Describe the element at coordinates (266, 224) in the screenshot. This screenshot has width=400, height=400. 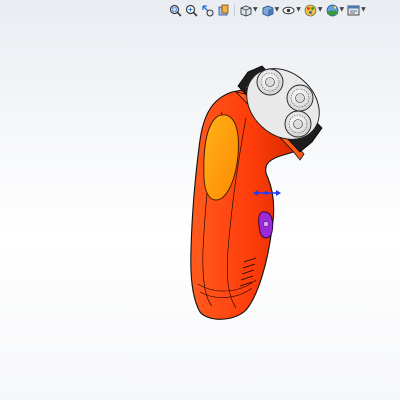
I see `power-button-dot` at that location.